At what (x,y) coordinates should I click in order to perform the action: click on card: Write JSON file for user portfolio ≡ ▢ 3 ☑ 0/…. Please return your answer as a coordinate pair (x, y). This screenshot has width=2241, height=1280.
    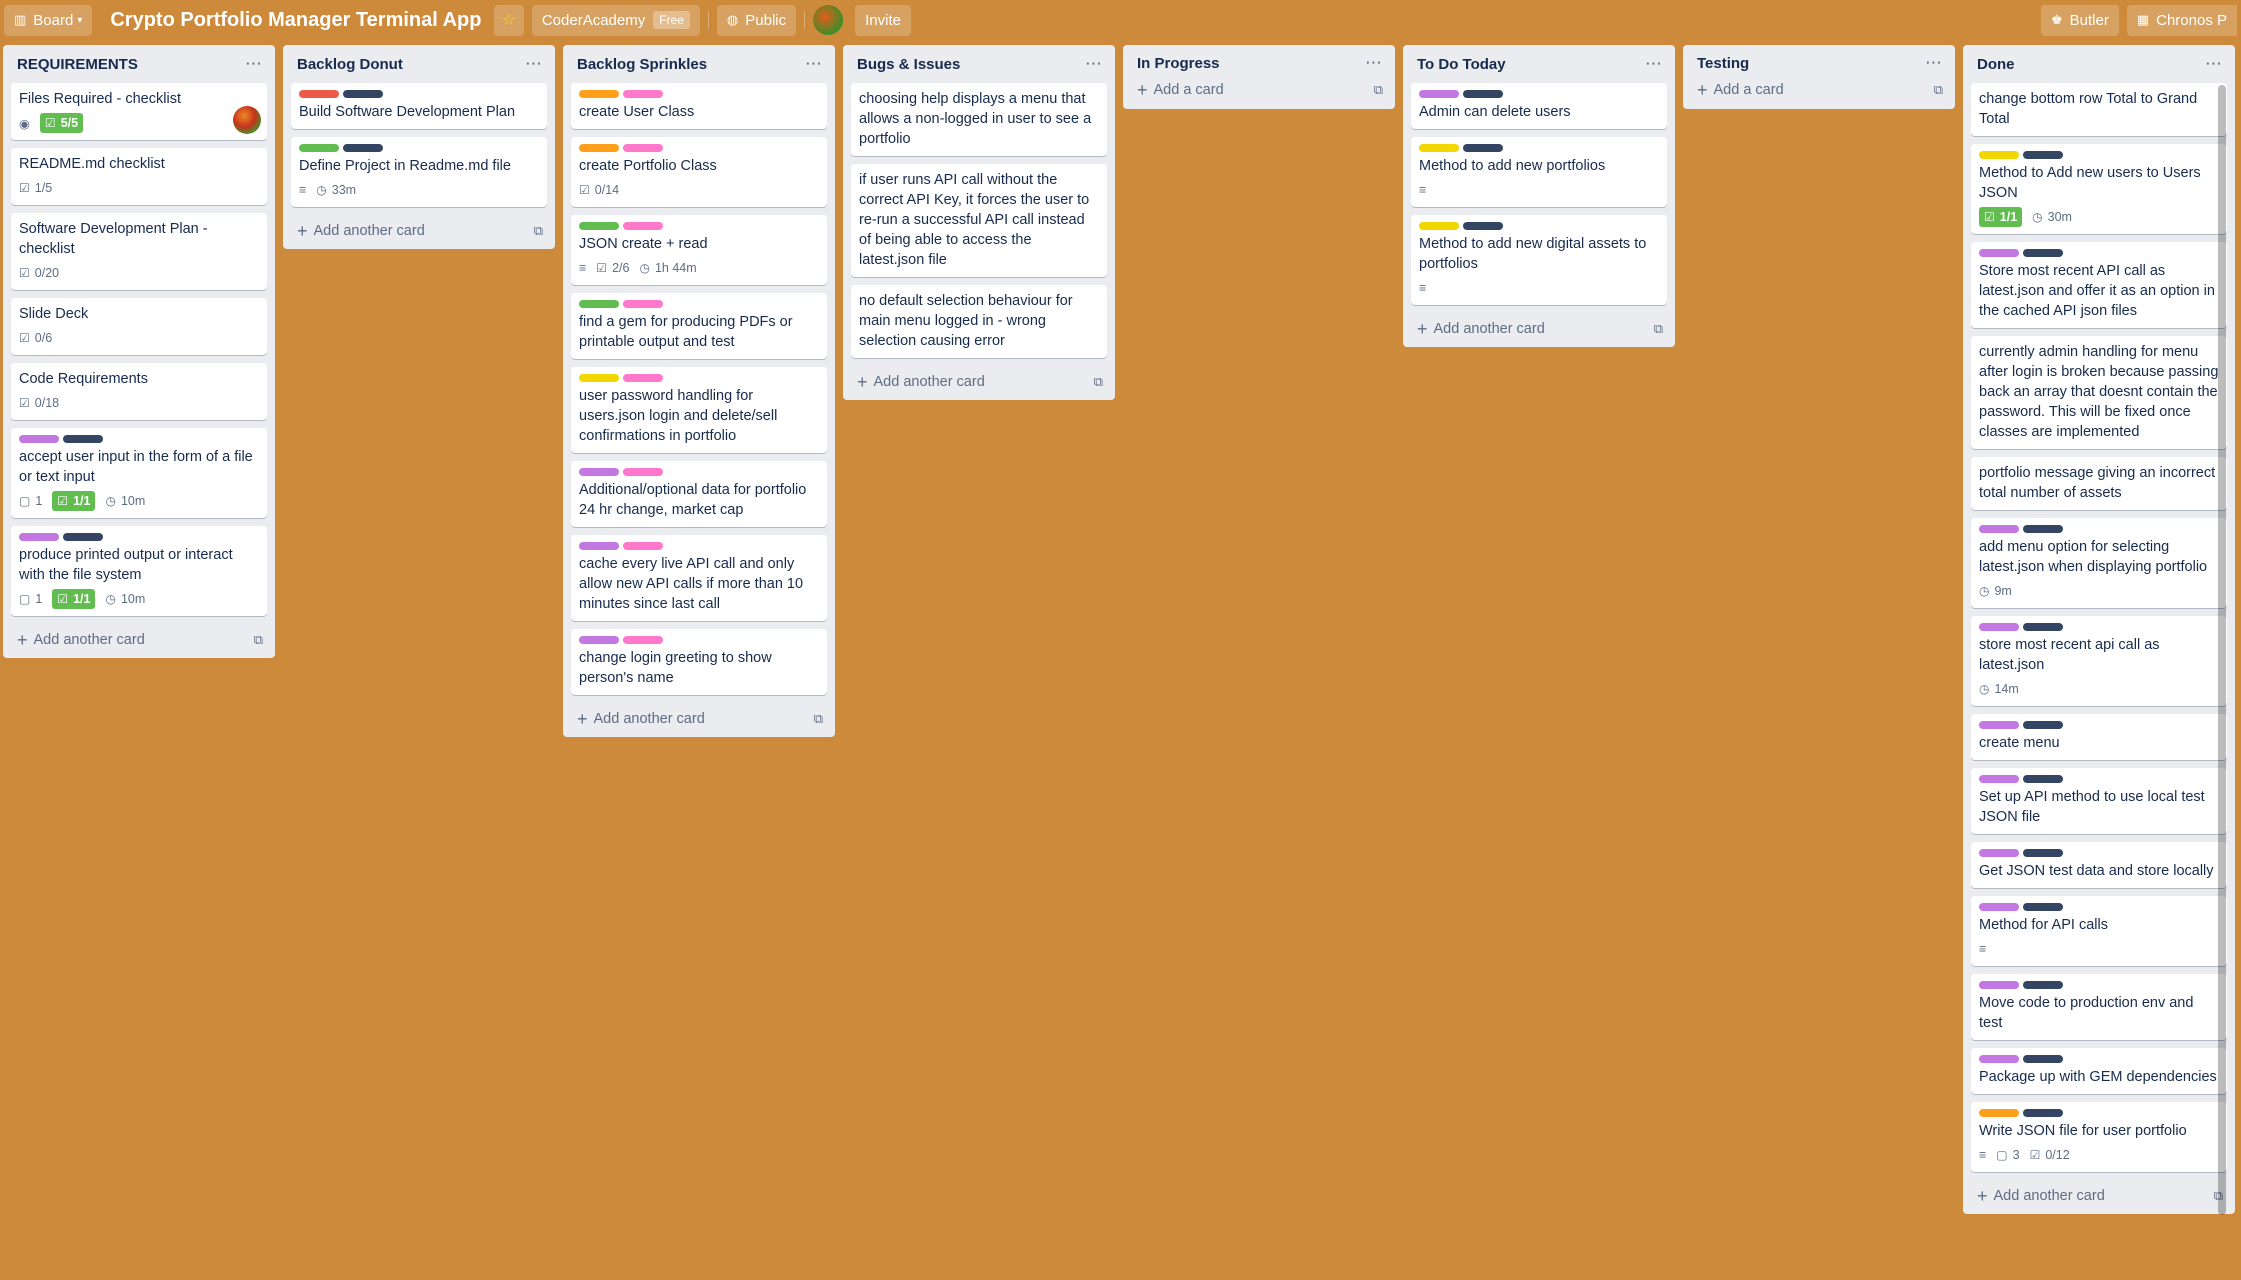
    Looking at the image, I should click on (2099, 1137).